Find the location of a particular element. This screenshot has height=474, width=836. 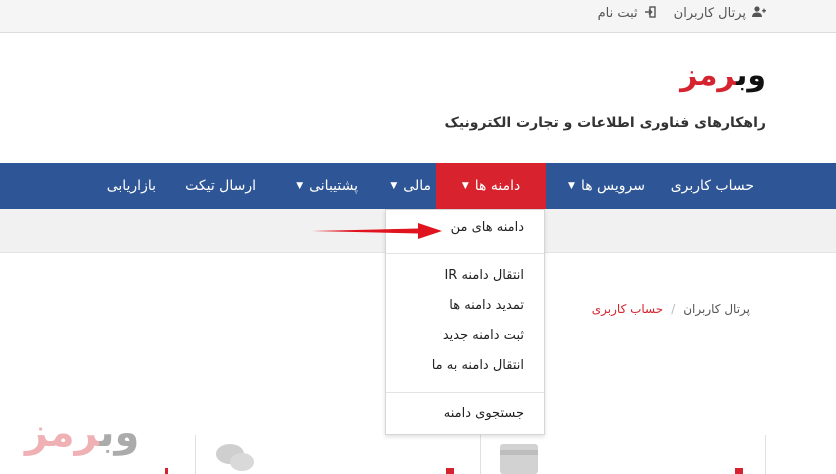

dropdown-item-register-domain: ثبت دامنه جدید is located at coordinates (483, 335).